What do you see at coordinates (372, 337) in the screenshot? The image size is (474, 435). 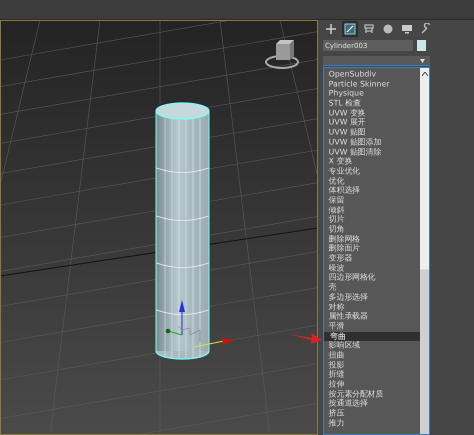 I see `modifier-item: 弯曲` at bounding box center [372, 337].